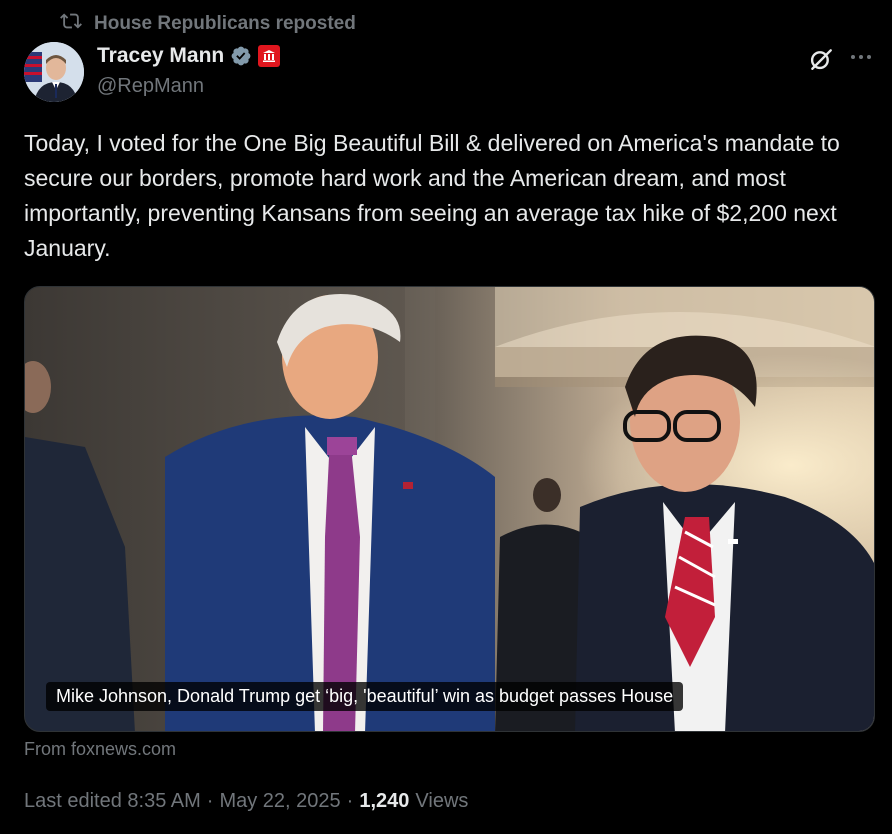  Describe the element at coordinates (150, 86) in the screenshot. I see `author-handle: @RepMann` at that location.